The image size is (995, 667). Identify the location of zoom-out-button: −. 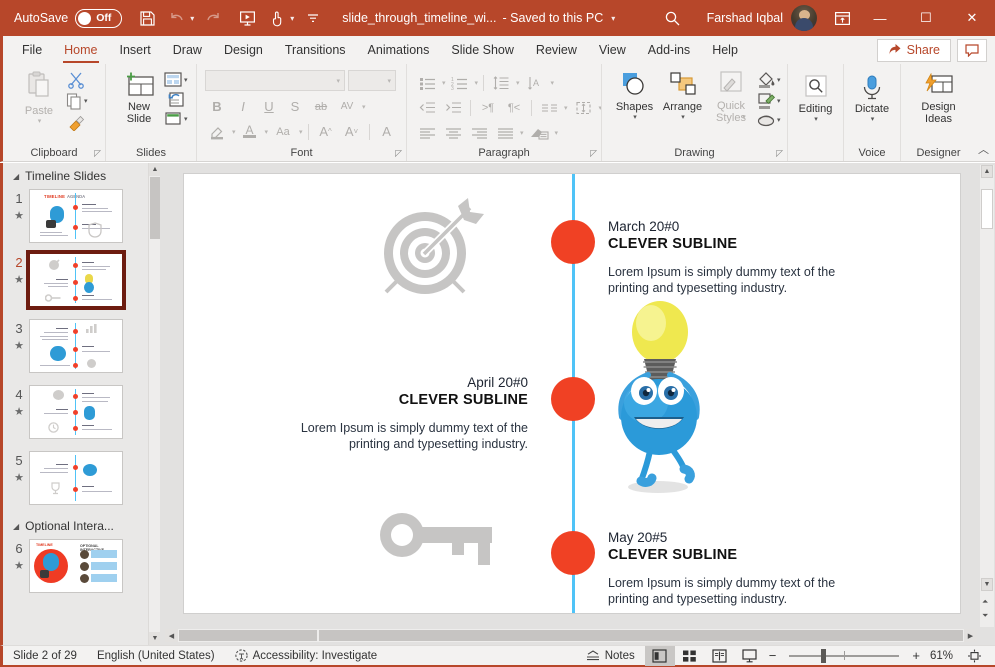
(773, 655).